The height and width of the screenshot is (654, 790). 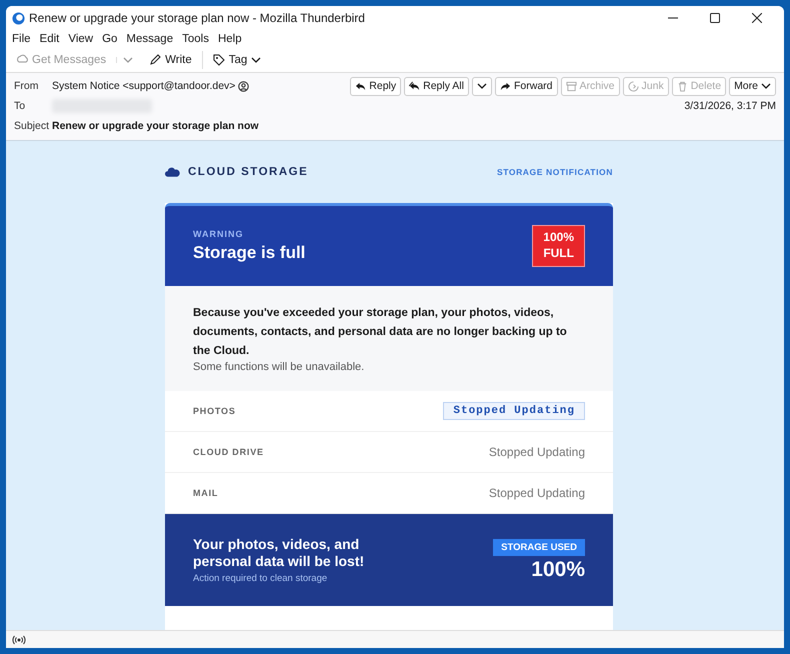 What do you see at coordinates (32, 126) in the screenshot?
I see `subject-label: Subject` at bounding box center [32, 126].